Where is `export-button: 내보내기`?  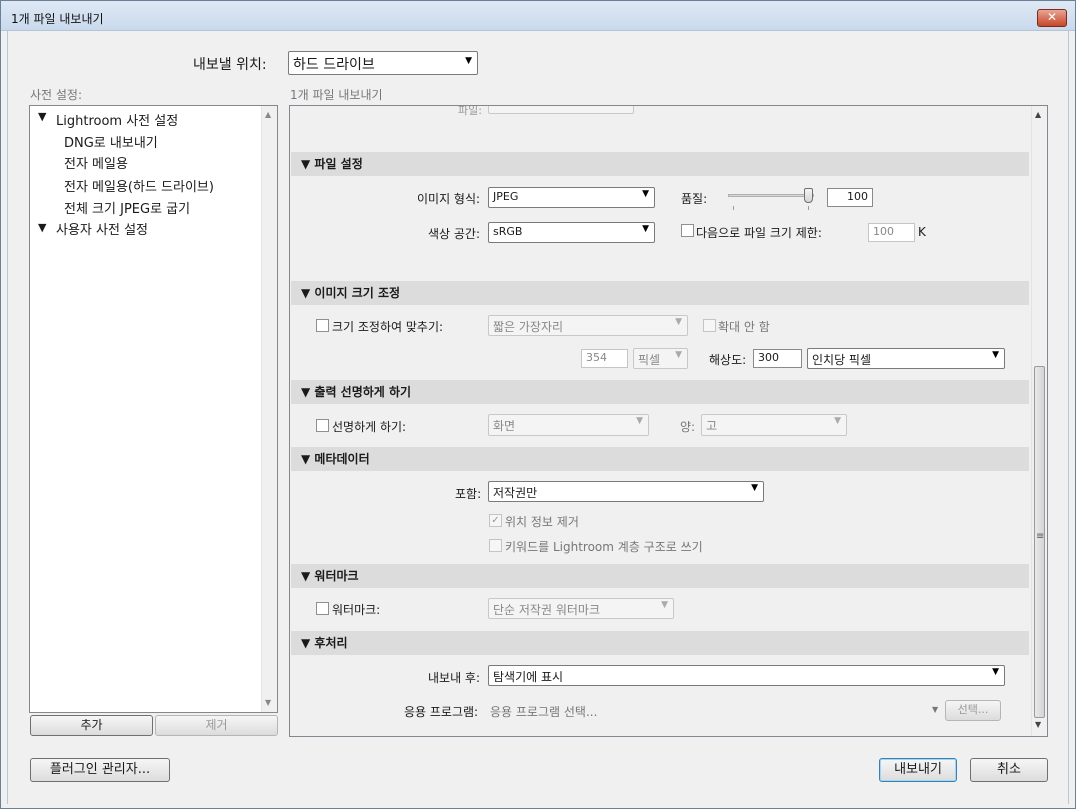
export-button: 내보내기 is located at coordinates (918, 770).